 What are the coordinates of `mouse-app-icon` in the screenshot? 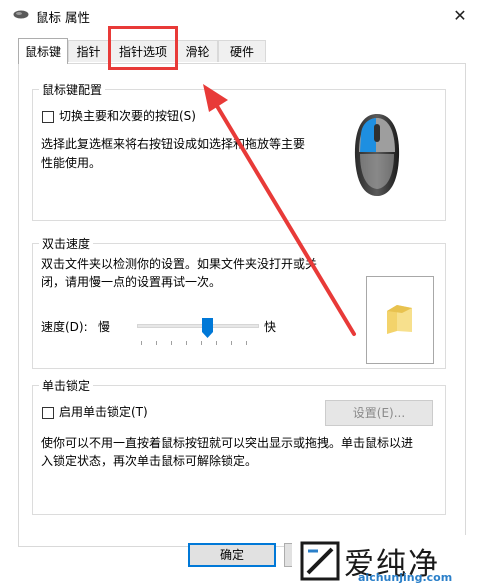 It's located at (21, 14).